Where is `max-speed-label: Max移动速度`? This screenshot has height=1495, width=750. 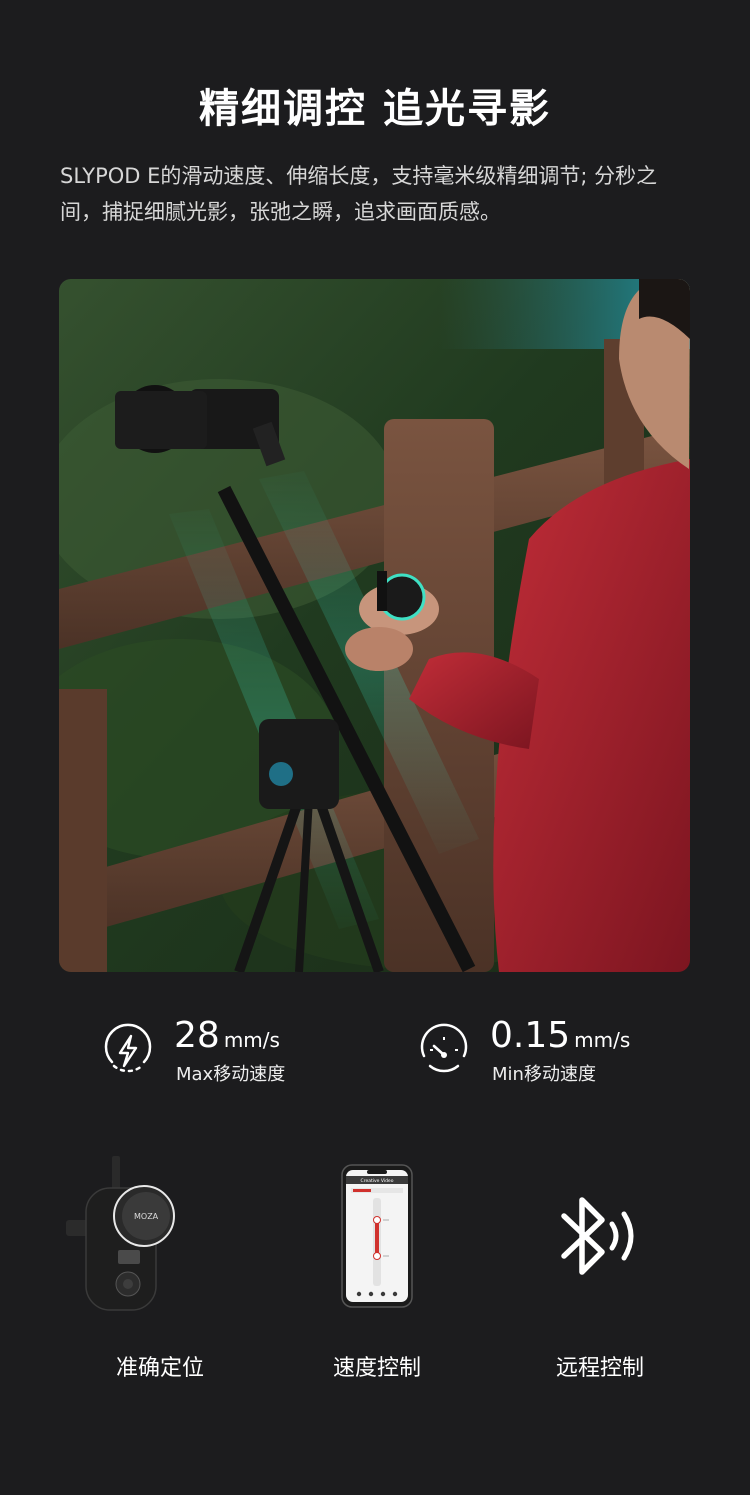
max-speed-label: Max移动速度 is located at coordinates (231, 1074).